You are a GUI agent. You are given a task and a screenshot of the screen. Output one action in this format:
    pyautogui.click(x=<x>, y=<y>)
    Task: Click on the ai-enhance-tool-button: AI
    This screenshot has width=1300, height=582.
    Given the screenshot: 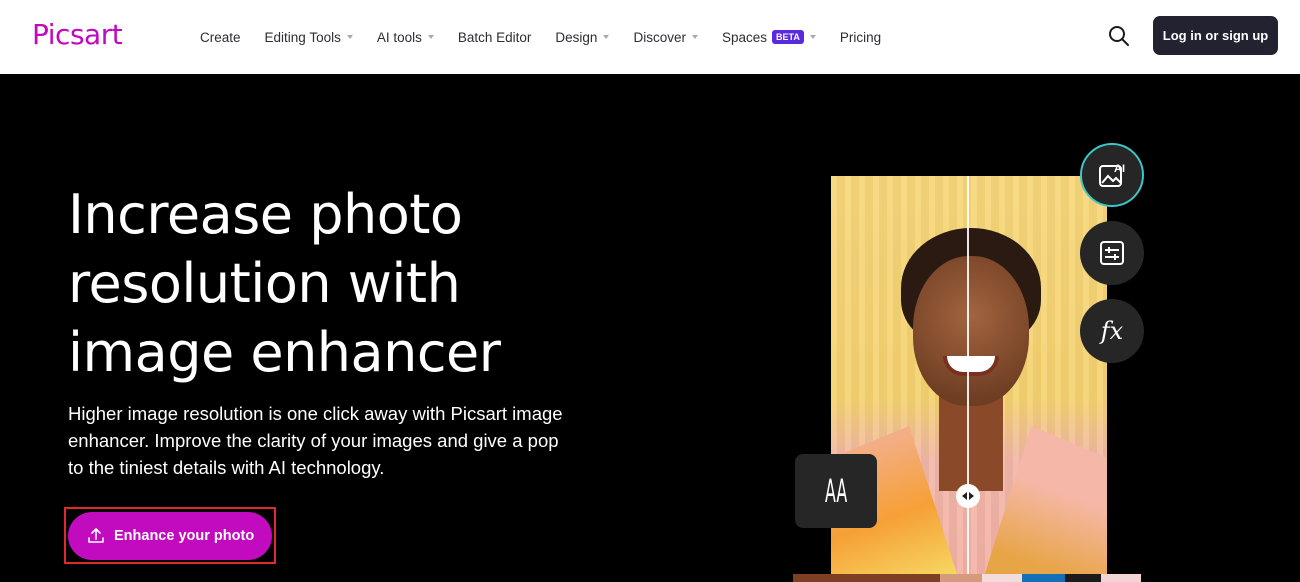 What is the action you would take?
    pyautogui.click(x=1112, y=175)
    